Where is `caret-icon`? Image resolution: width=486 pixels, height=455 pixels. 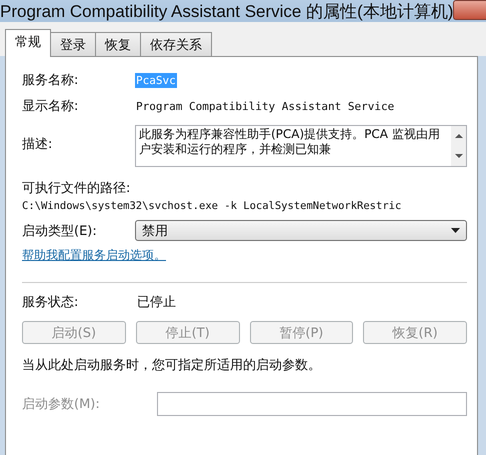 caret-icon is located at coordinates (455, 230).